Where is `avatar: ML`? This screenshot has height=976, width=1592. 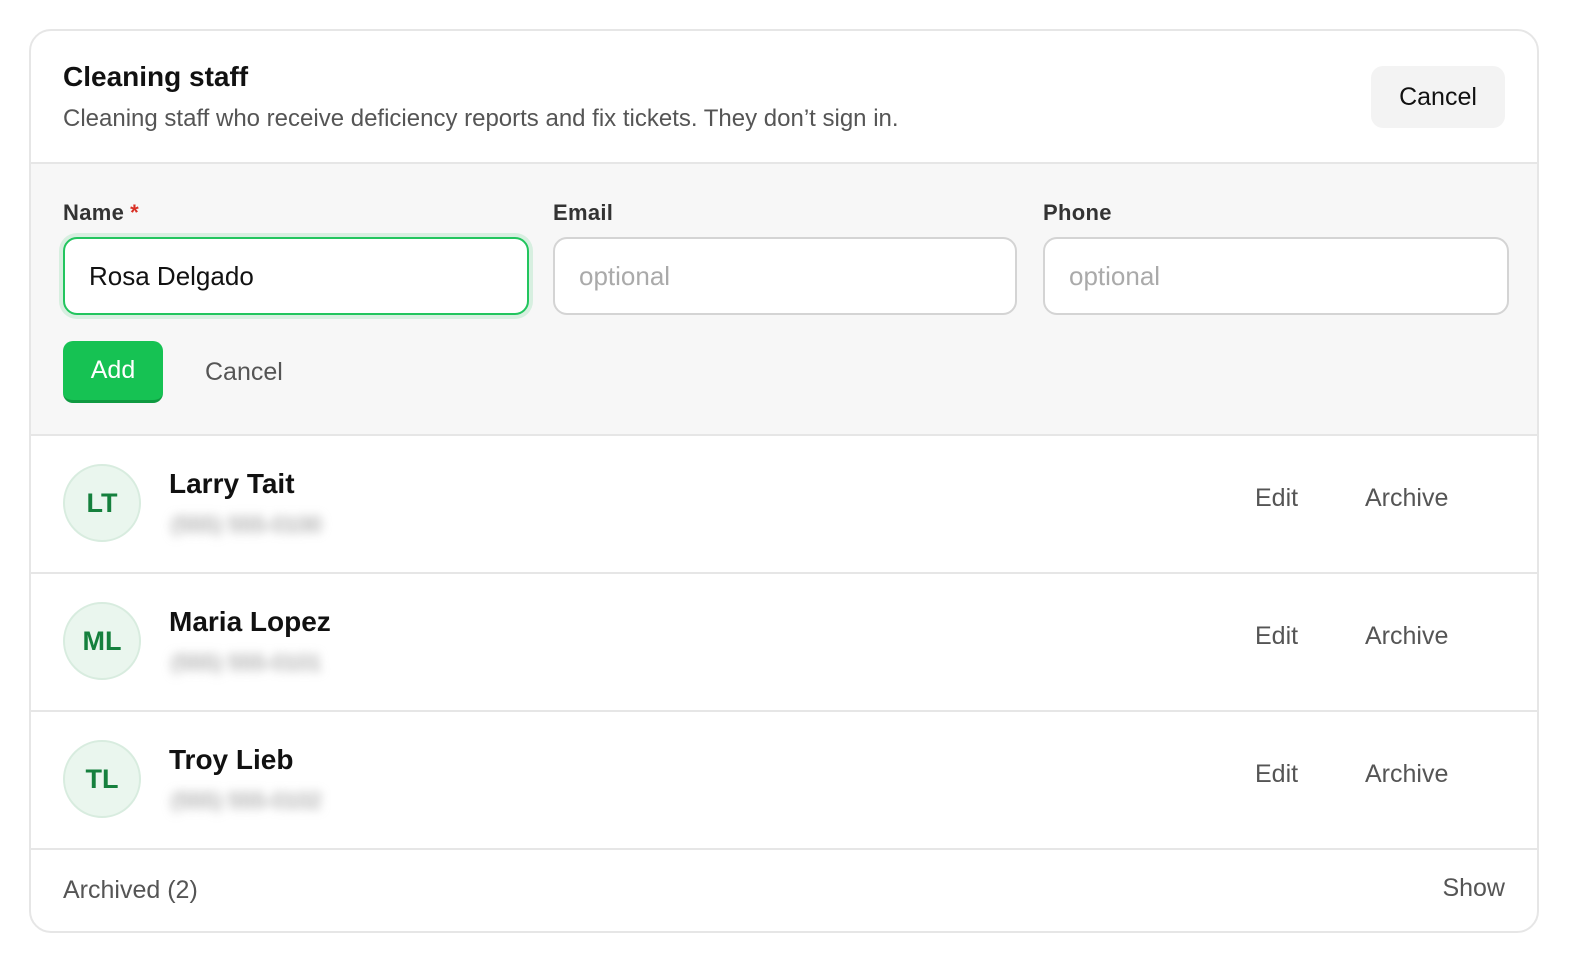 avatar: ML is located at coordinates (102, 641).